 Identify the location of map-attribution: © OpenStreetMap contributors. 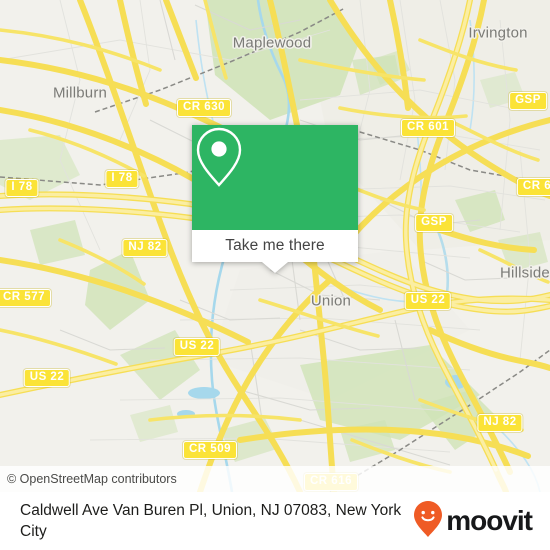
(275, 479).